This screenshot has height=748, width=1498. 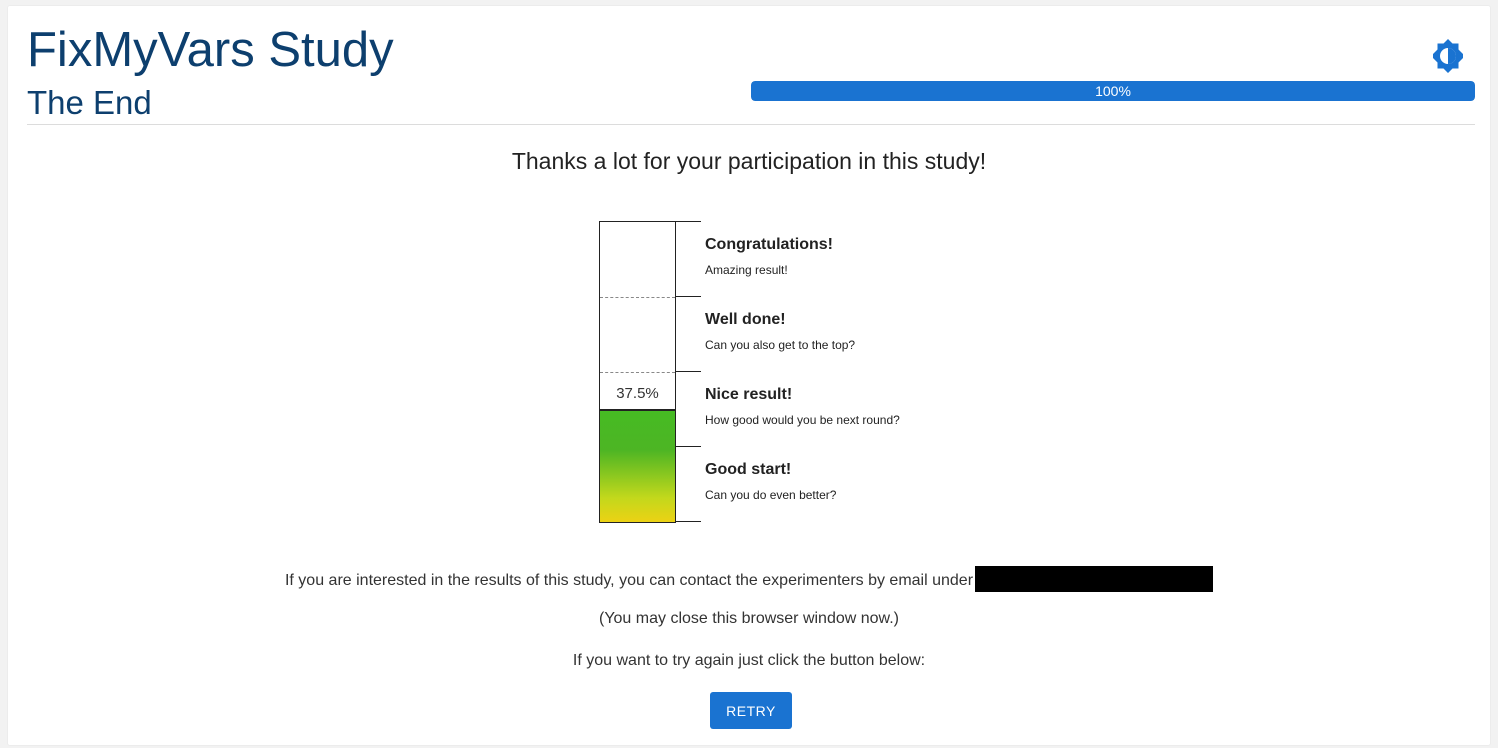 What do you see at coordinates (749, 394) in the screenshot?
I see `level-title-nice-result: Nice result!` at bounding box center [749, 394].